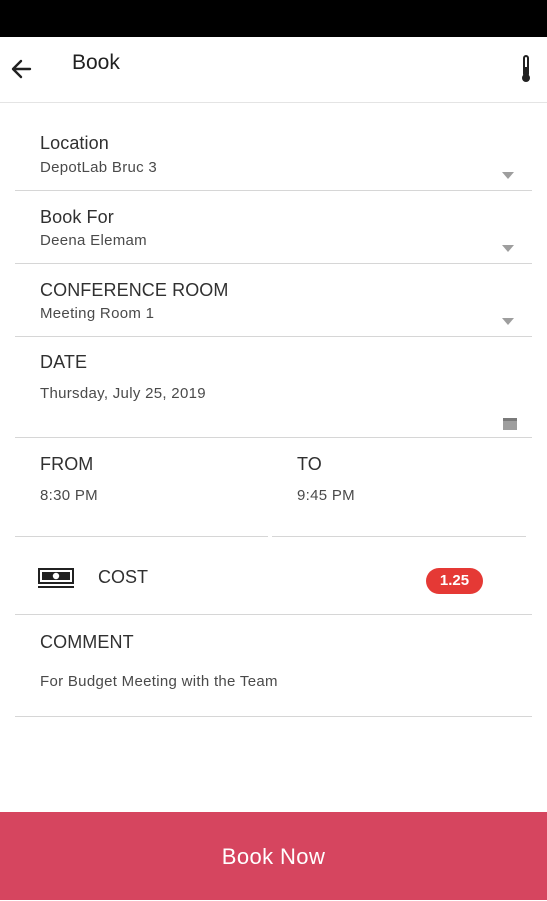 Image resolution: width=547 pixels, height=901 pixels. I want to click on book-for-label: Book For, so click(77, 217).